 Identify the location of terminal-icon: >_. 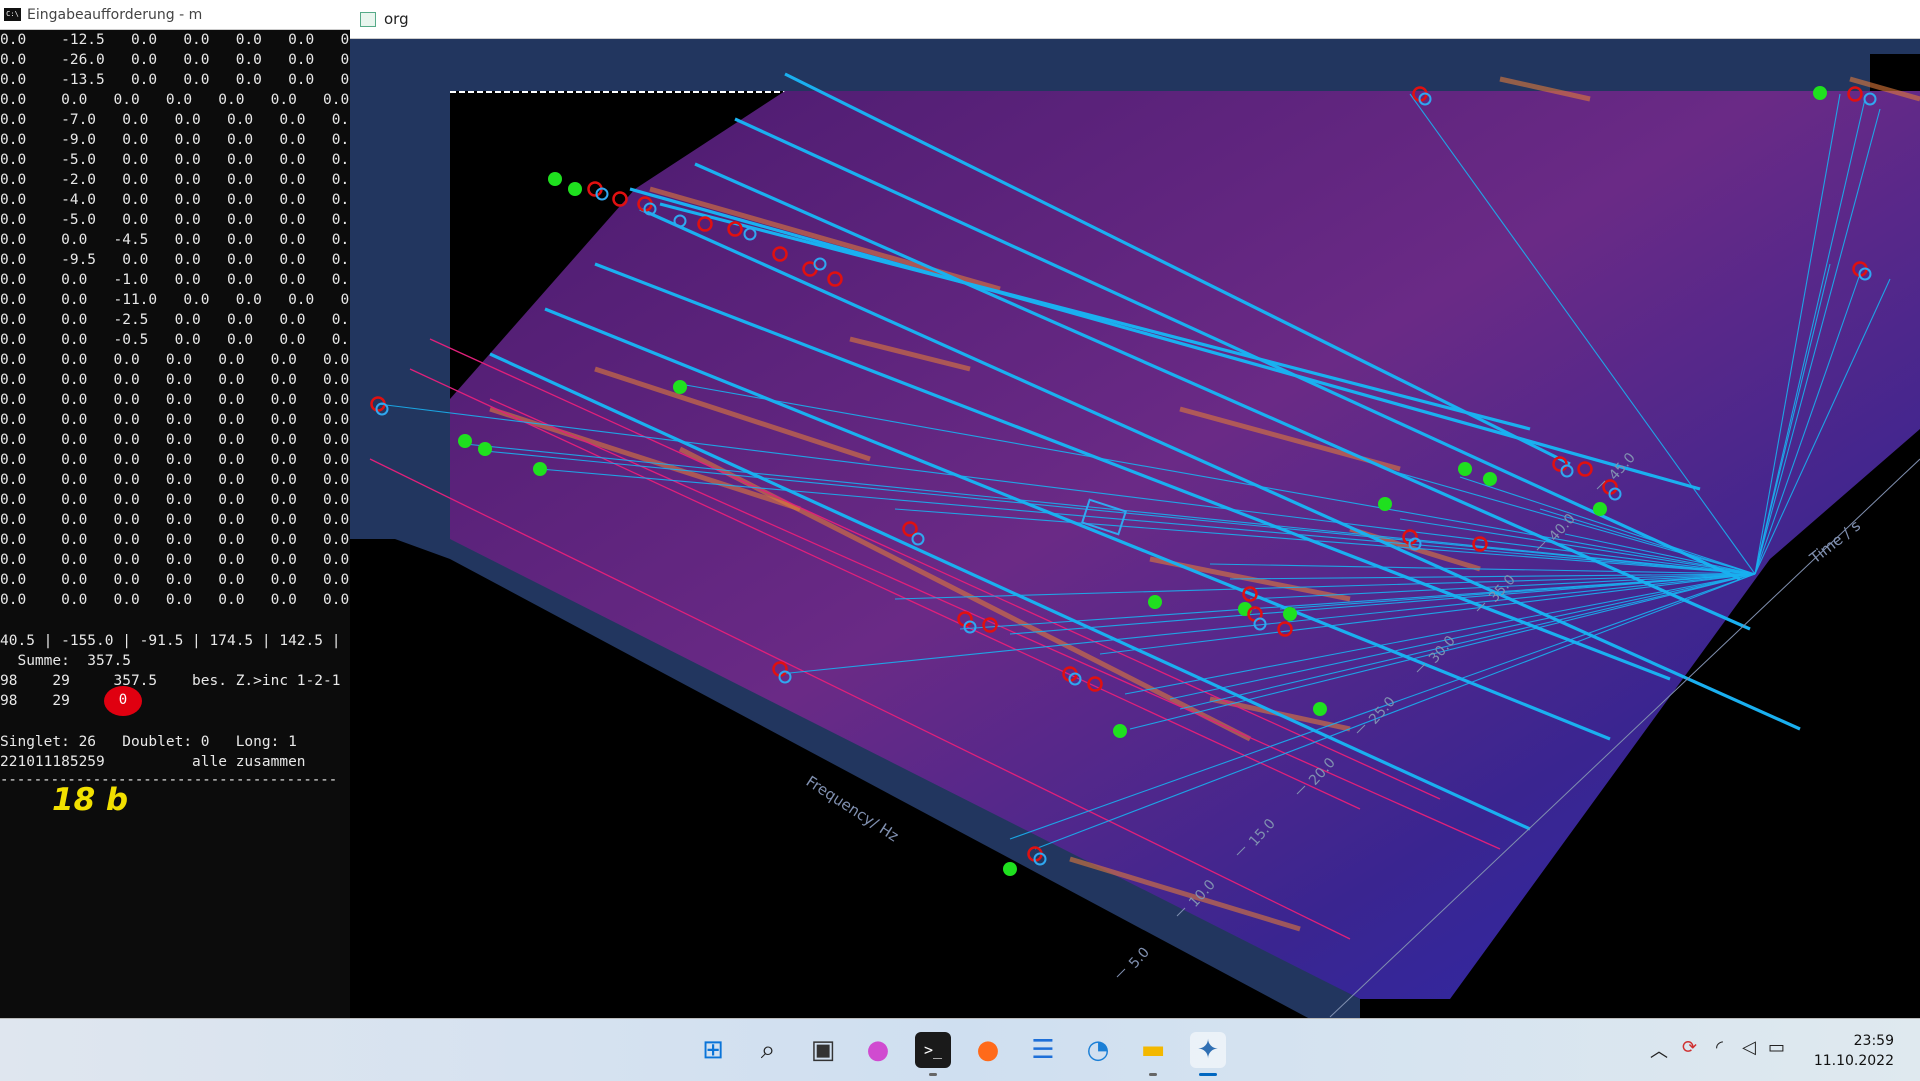
(933, 1054).